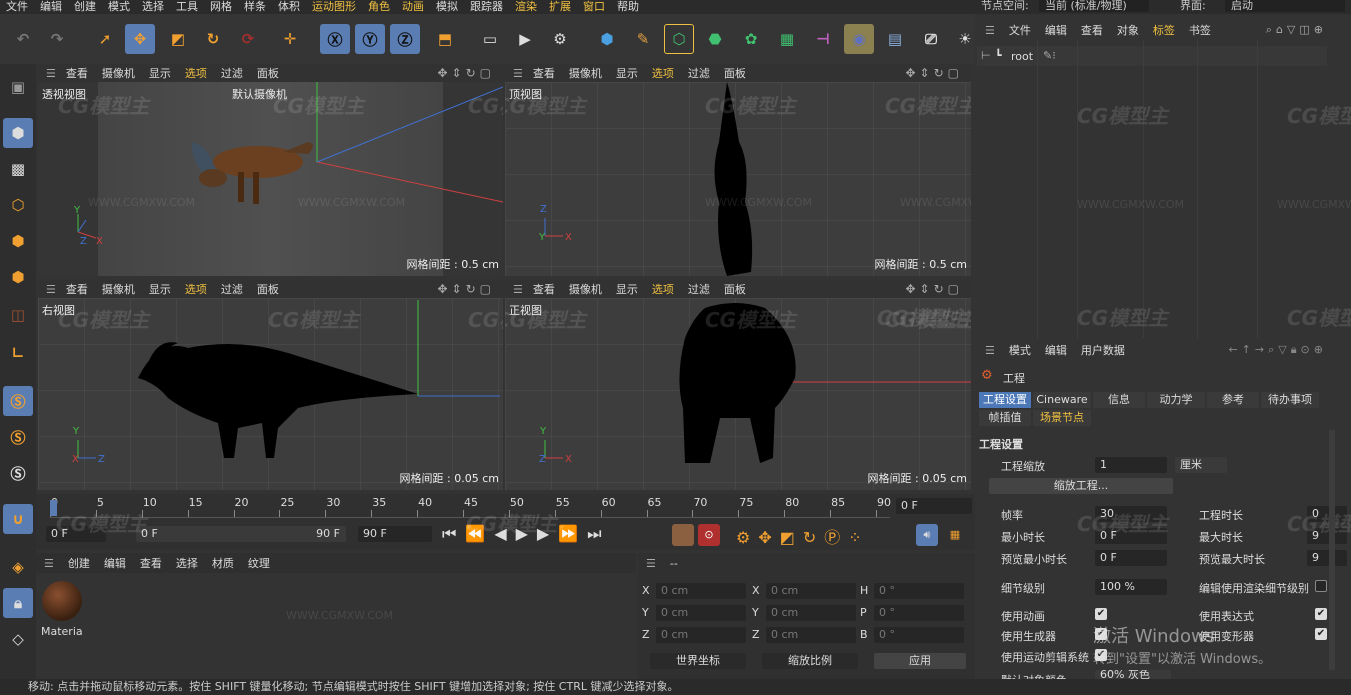 The width and height of the screenshot is (1351, 695). What do you see at coordinates (1062, 418) in the screenshot?
I see `tab-scene-nodes: 场景节点` at bounding box center [1062, 418].